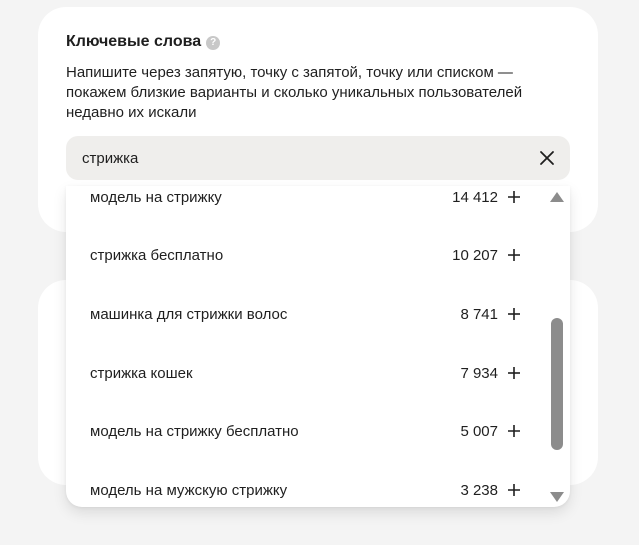 The image size is (639, 545). I want to click on suggestion-count: 3 238, so click(479, 490).